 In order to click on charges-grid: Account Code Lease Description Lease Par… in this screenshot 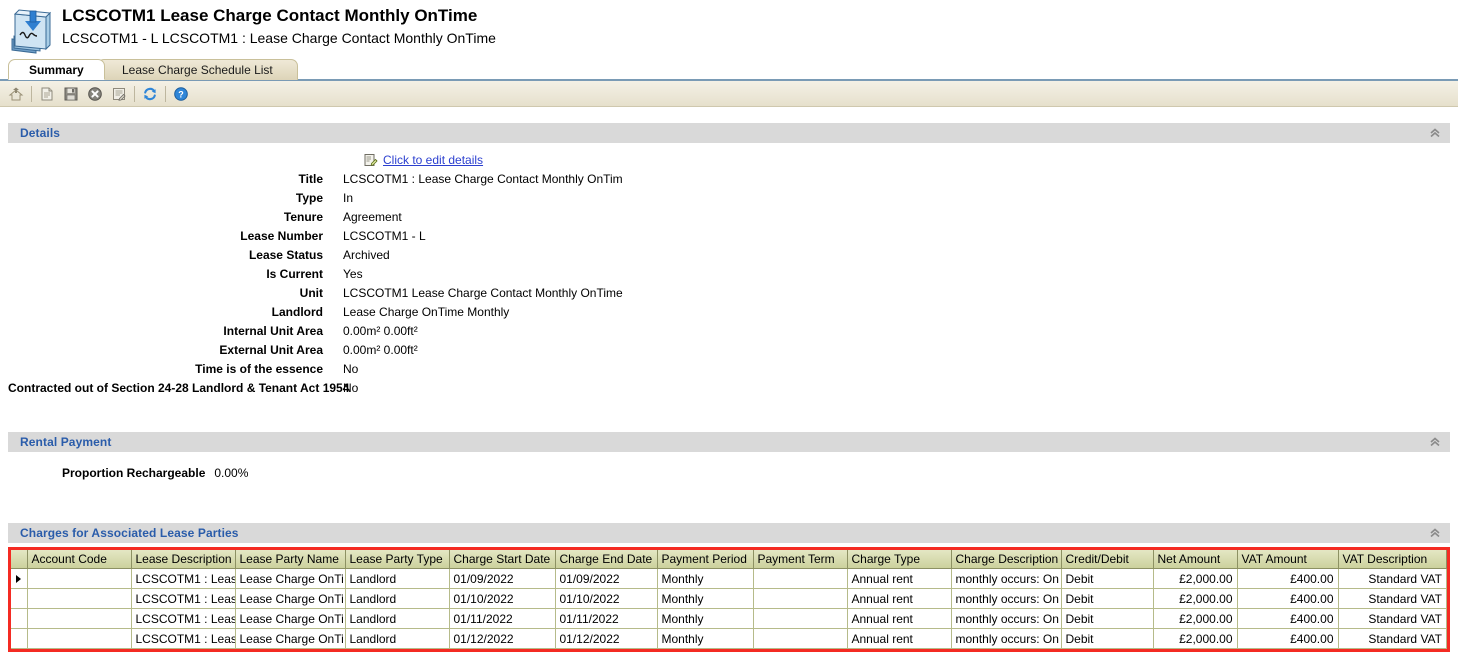, I will do `click(729, 599)`.